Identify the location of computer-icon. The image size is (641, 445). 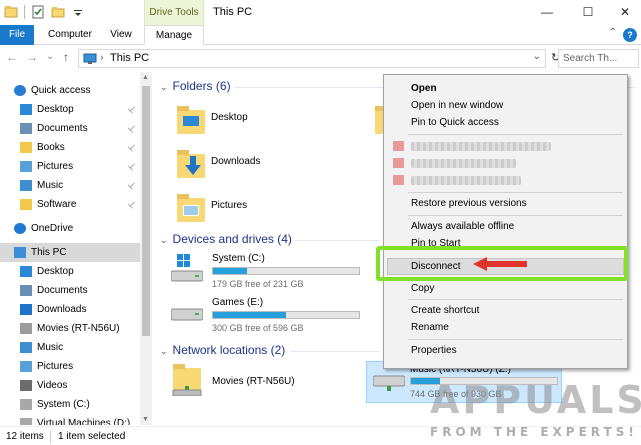
(20, 252).